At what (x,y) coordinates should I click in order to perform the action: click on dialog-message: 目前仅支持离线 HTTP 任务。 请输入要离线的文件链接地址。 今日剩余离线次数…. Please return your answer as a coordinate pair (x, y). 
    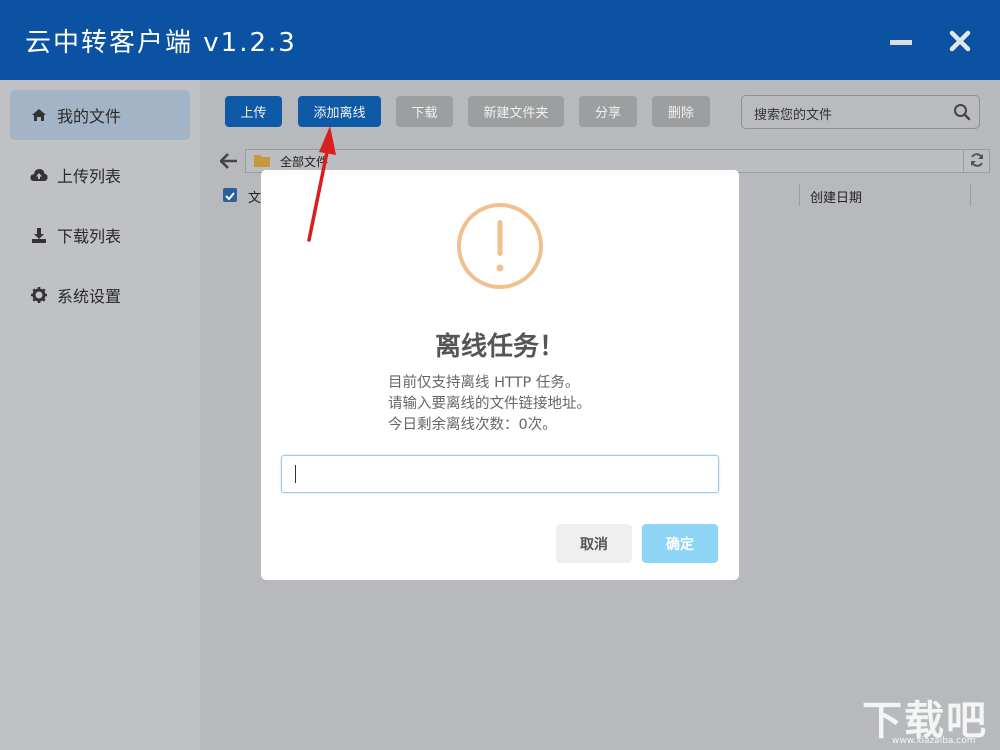
    Looking at the image, I should click on (489, 404).